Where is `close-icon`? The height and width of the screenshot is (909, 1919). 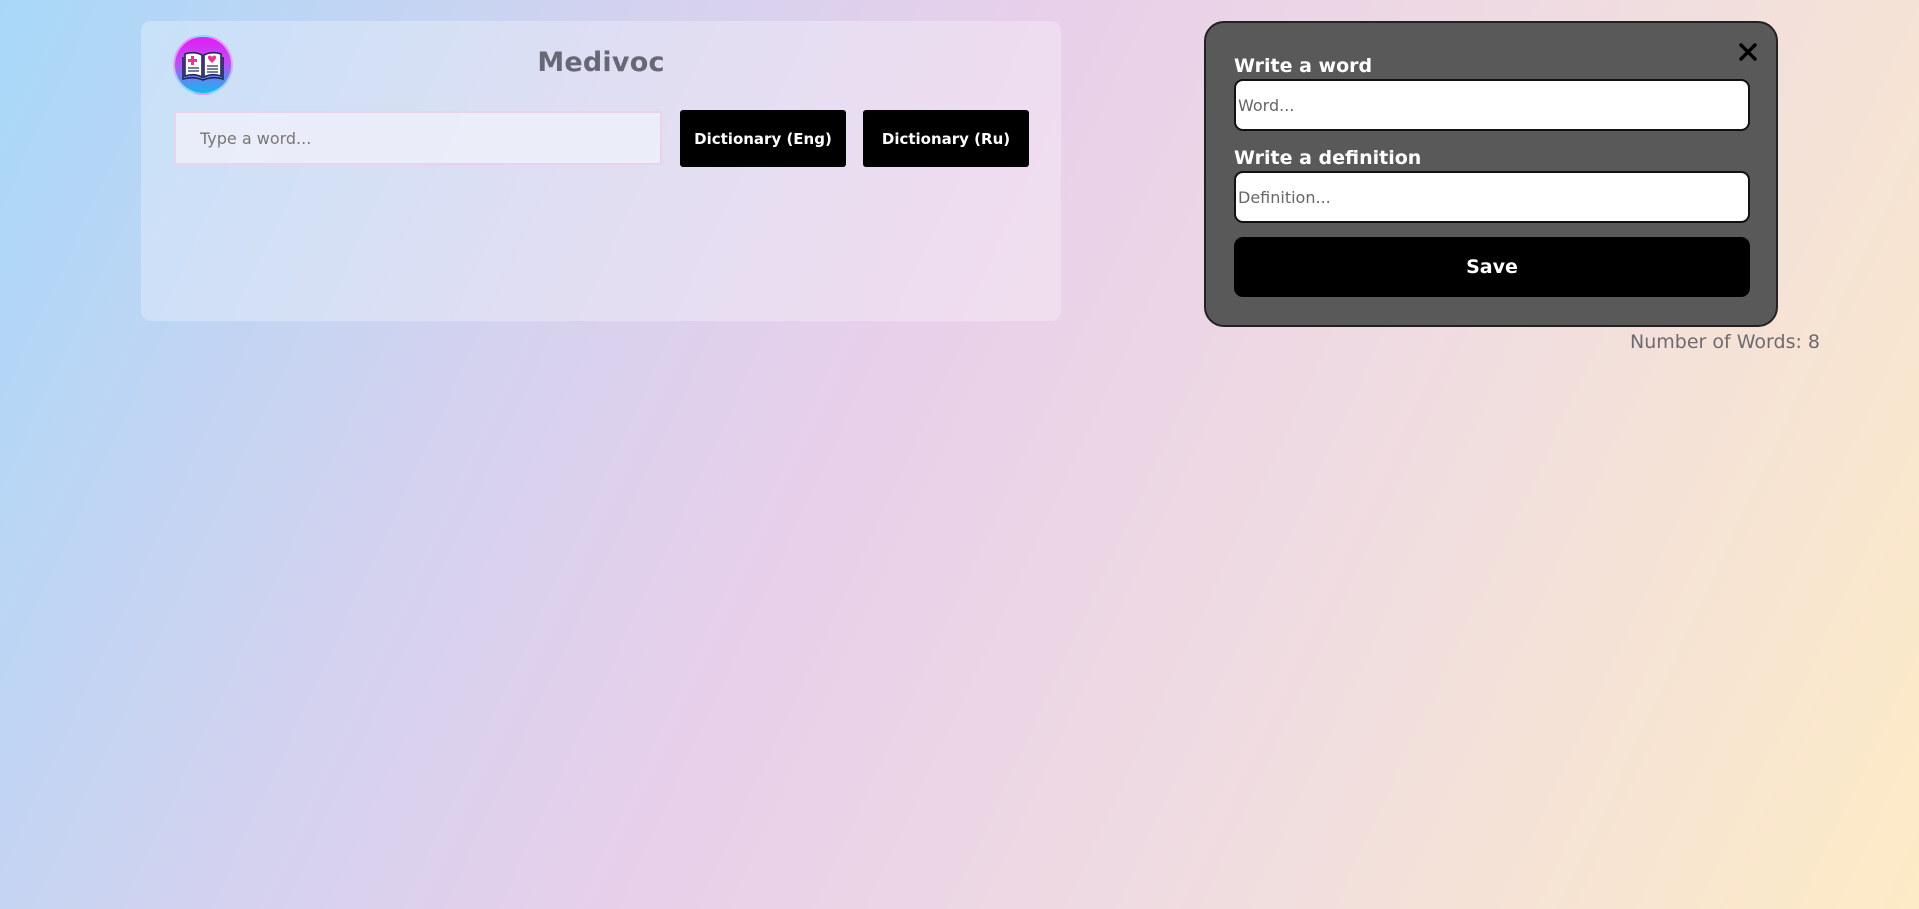 close-icon is located at coordinates (1748, 52).